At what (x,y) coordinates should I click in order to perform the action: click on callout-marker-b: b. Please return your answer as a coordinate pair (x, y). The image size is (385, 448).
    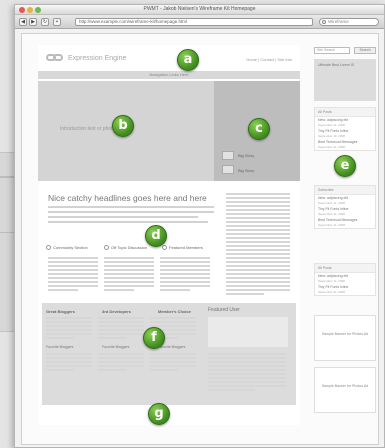
    Looking at the image, I should click on (123, 126).